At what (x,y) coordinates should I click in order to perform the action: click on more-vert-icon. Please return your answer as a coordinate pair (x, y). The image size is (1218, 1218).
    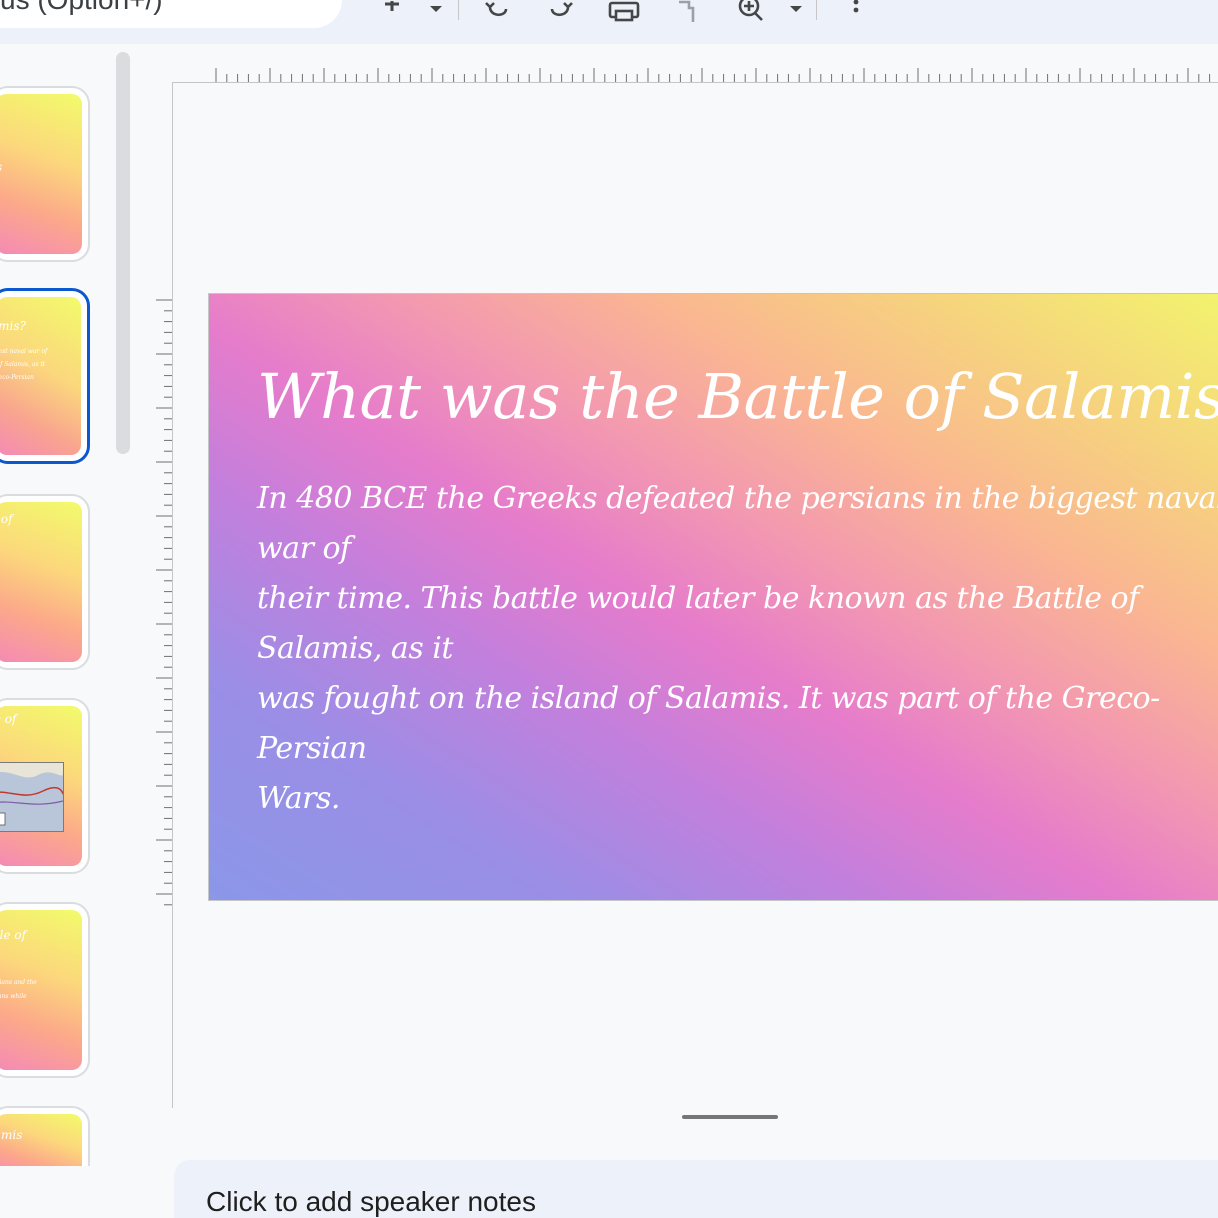
    Looking at the image, I should click on (856, 12).